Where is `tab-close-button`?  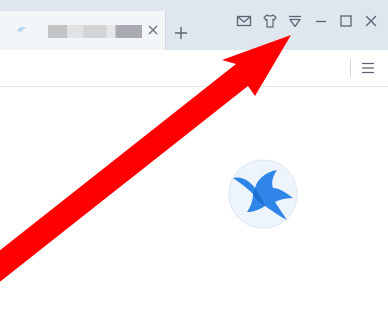 tab-close-button is located at coordinates (153, 30).